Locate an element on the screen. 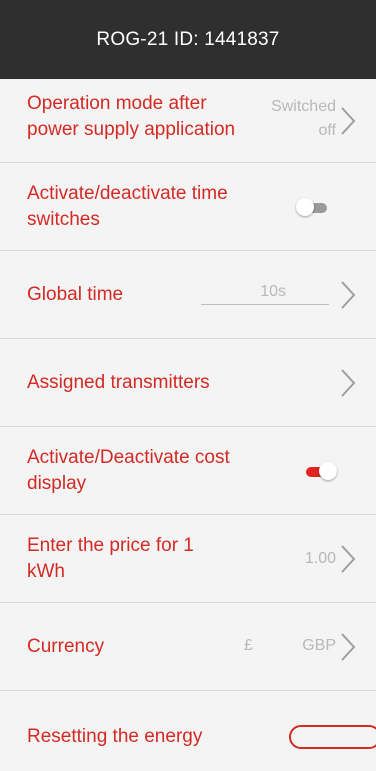  price-label: Enter the price for 1 kWh is located at coordinates (110, 558).